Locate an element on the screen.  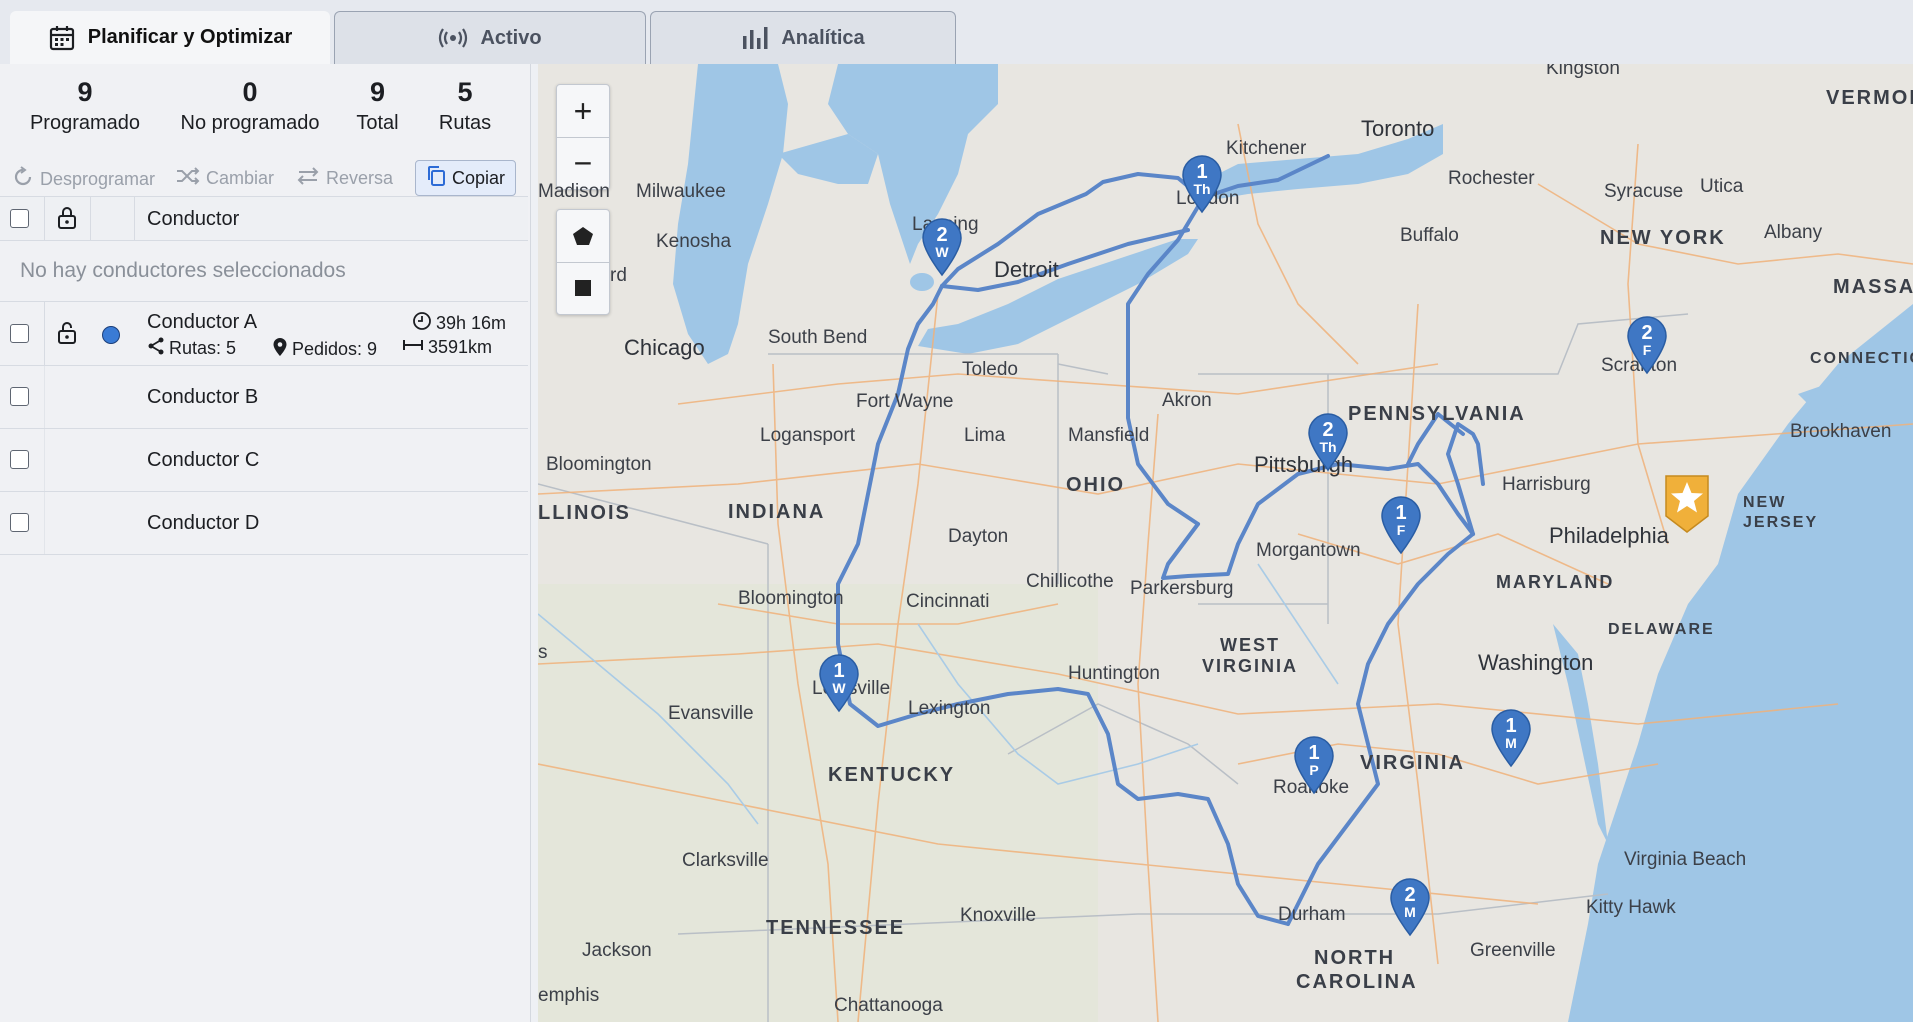
map-label-city: Syracuse is located at coordinates (1644, 191).